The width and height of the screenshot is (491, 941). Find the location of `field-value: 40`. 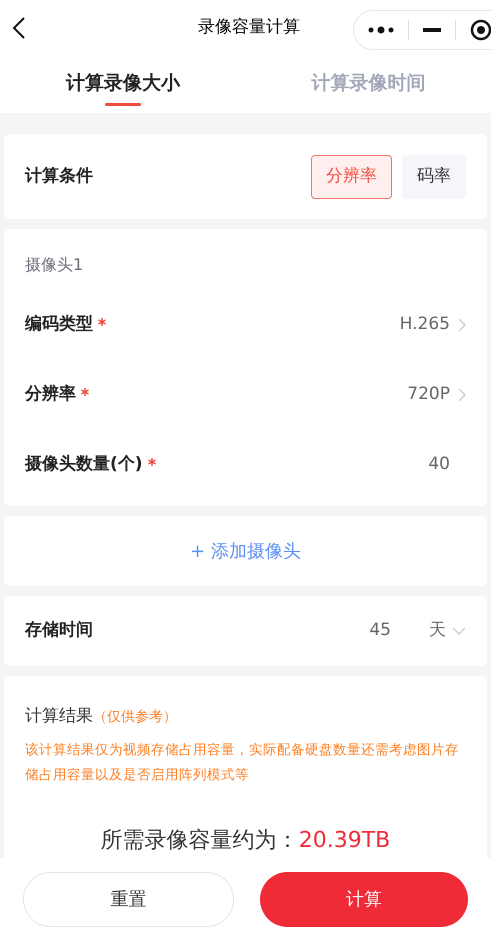

field-value: 40 is located at coordinates (439, 465).